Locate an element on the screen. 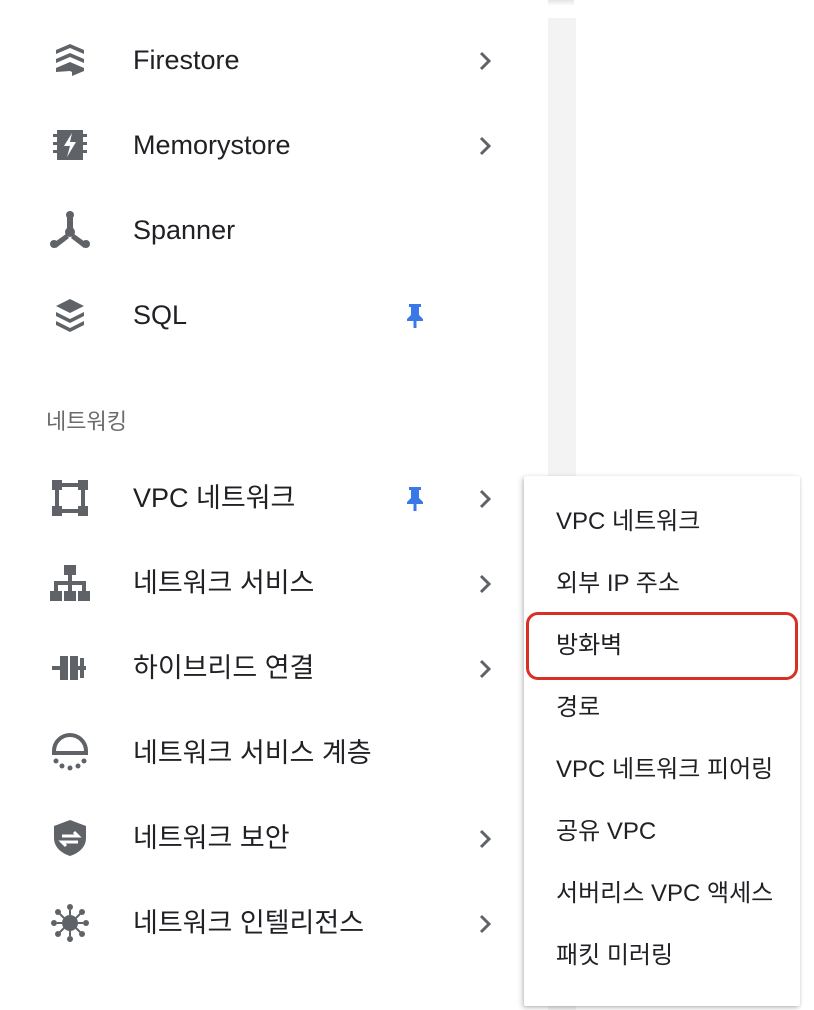 This screenshot has width=814, height=1010. nav-item-label: 네트워크 인텔리전스 is located at coordinates (249, 923).